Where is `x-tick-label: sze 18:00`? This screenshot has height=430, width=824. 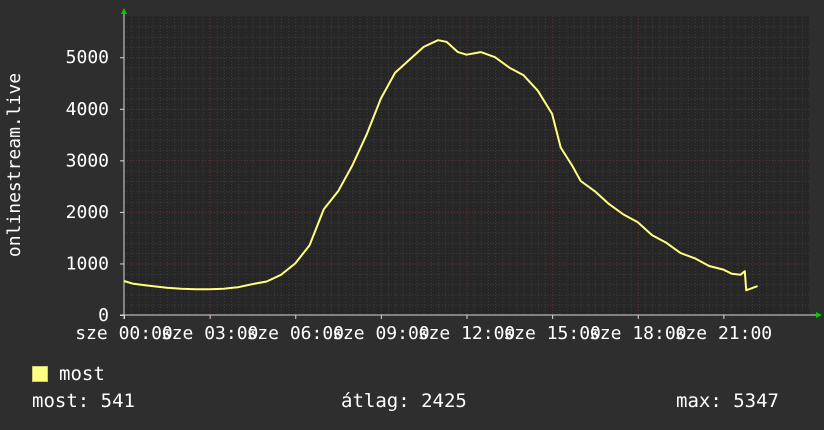
x-tick-label: sze 18:00 is located at coordinates (638, 333).